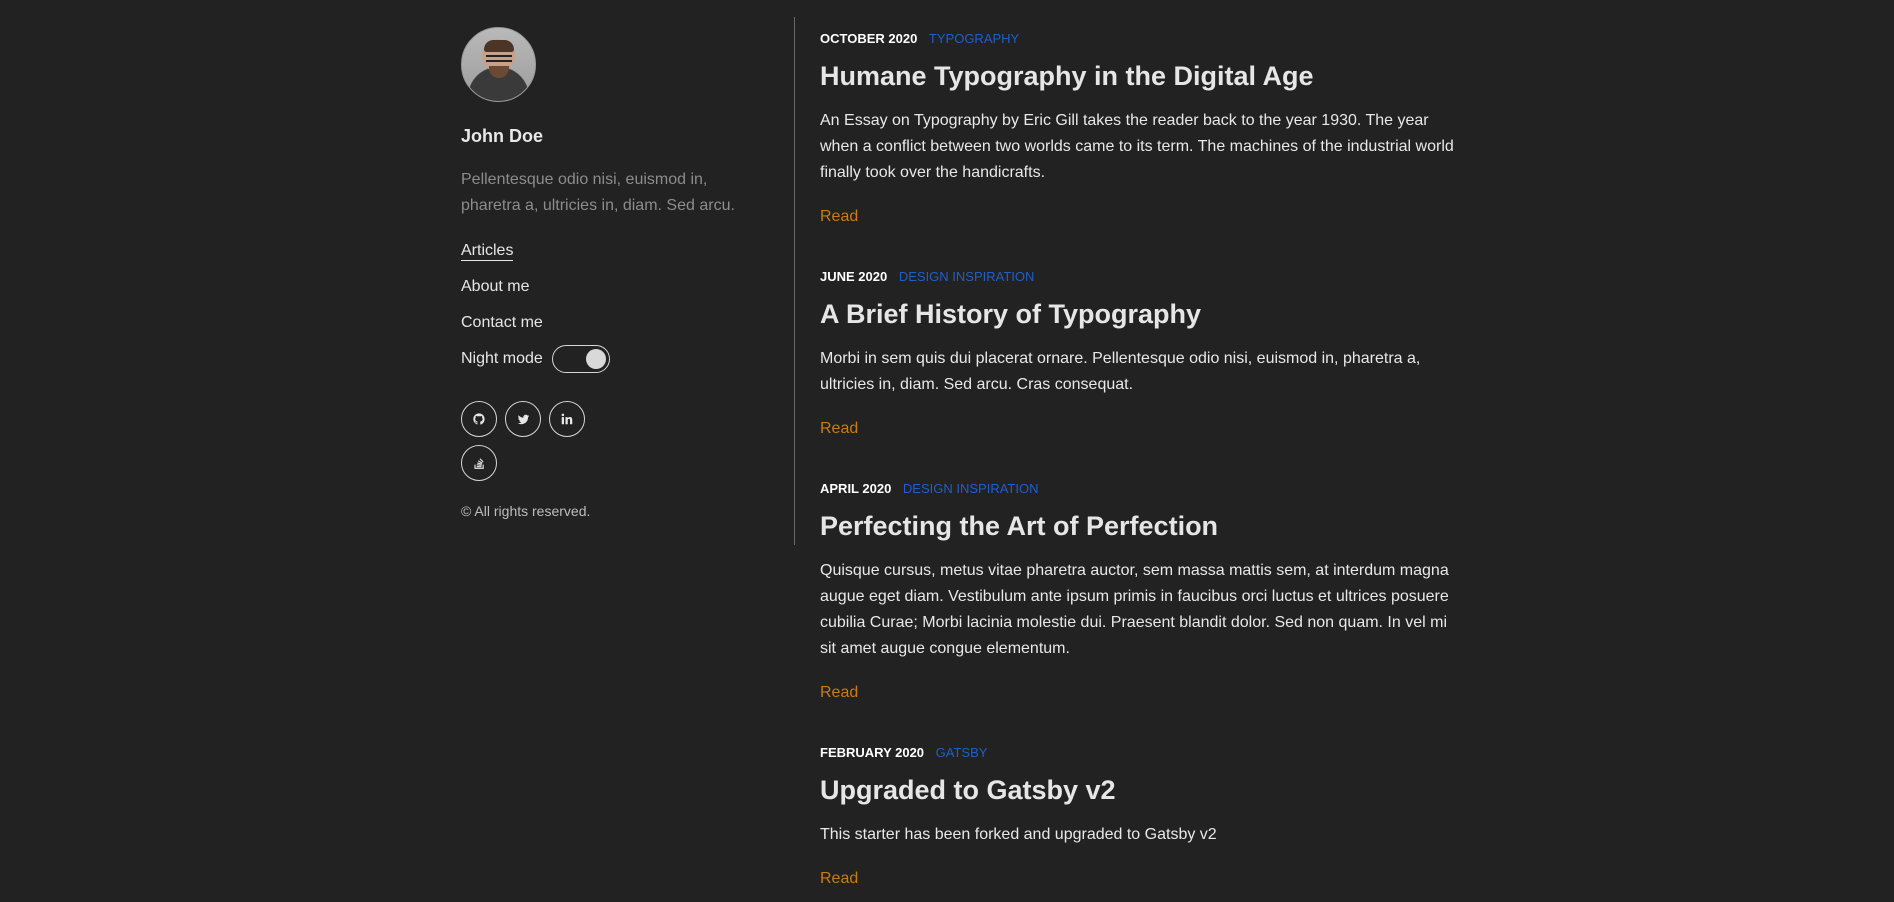 This screenshot has height=902, width=1894. I want to click on copyright: © All rights reserved., so click(526, 511).